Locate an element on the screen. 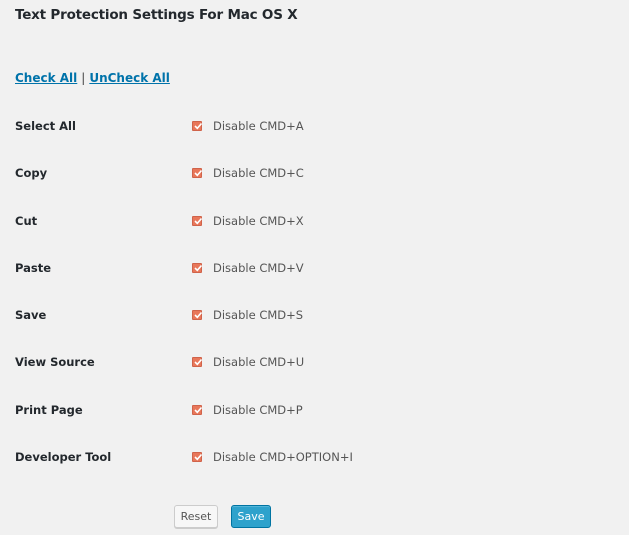 The width and height of the screenshot is (629, 535). checkbox-label: Disable CMD+U is located at coordinates (258, 362).